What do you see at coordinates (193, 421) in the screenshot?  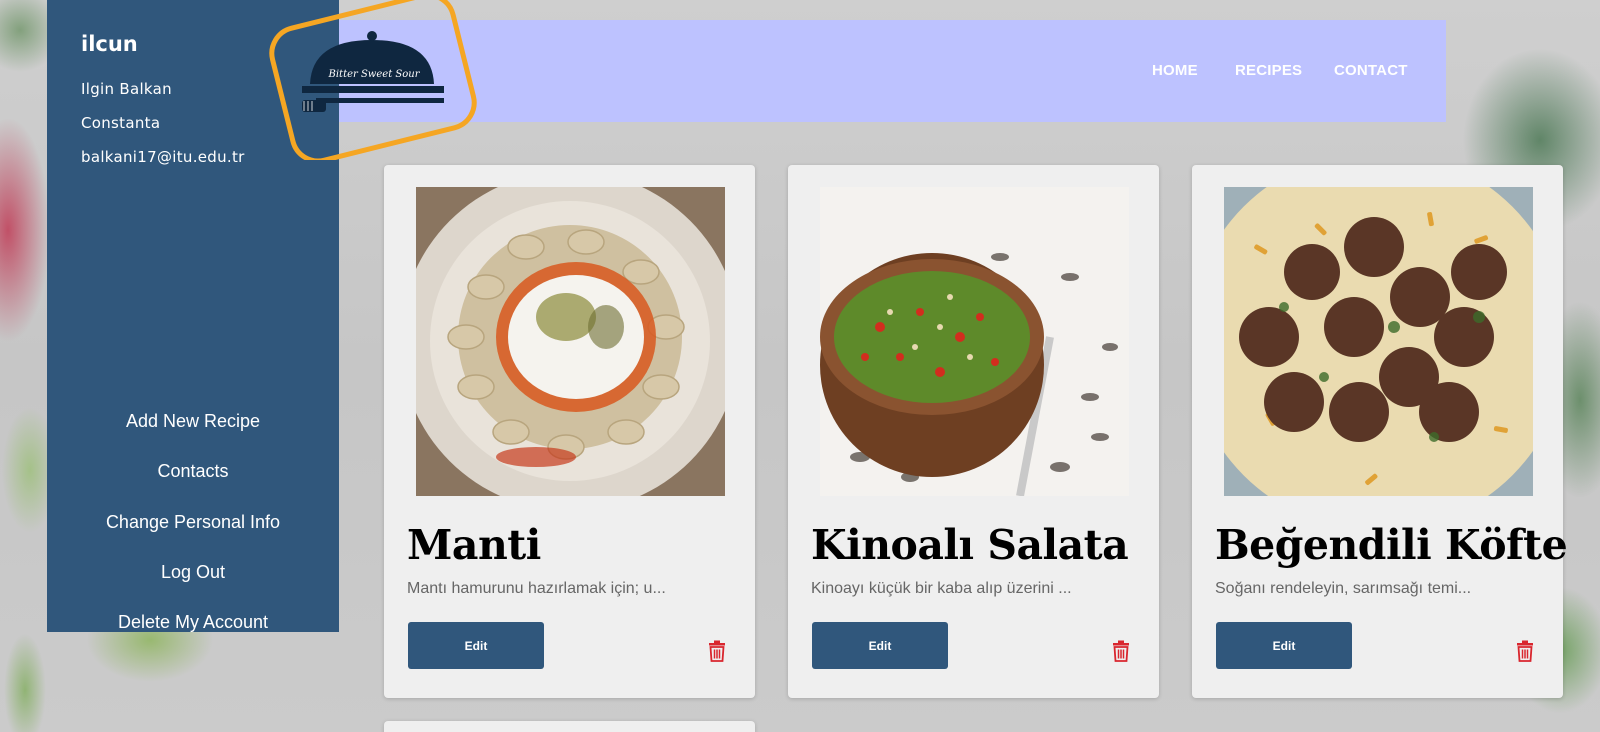 I see `add-new-recipe-link: Add New Recipe` at bounding box center [193, 421].